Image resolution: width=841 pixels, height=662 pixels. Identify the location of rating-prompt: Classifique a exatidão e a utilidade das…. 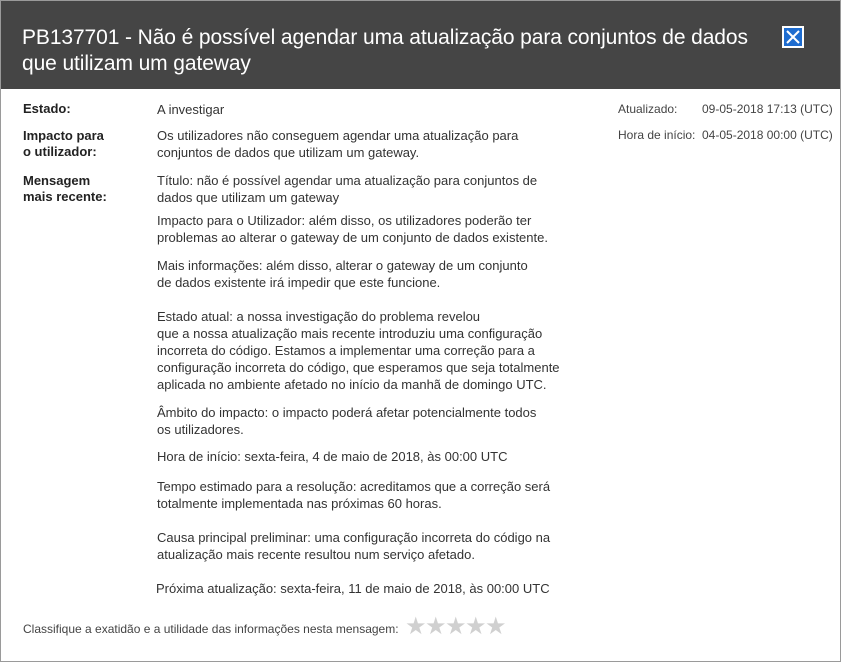
(211, 629).